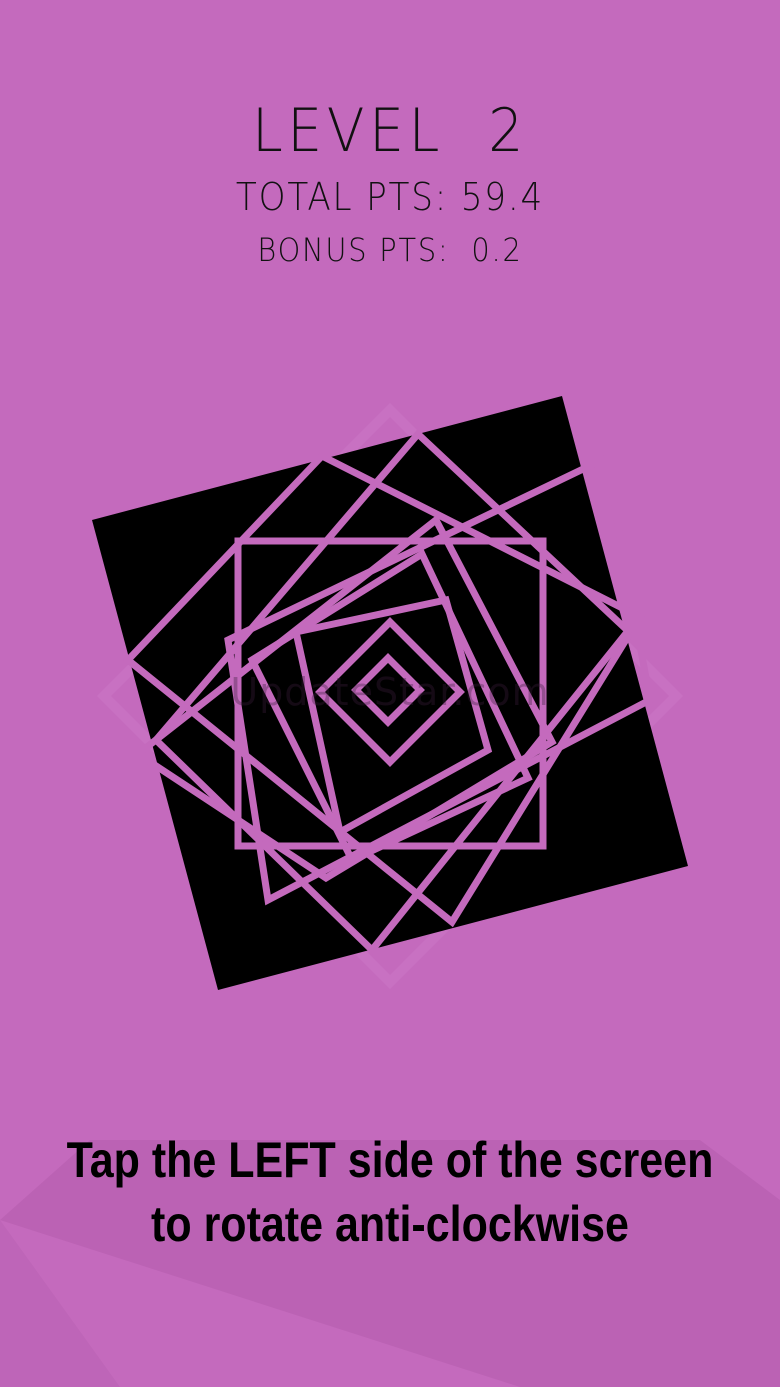  What do you see at coordinates (390, 1160) in the screenshot?
I see `instruction-line-1: Tap the LEFT side of the screen` at bounding box center [390, 1160].